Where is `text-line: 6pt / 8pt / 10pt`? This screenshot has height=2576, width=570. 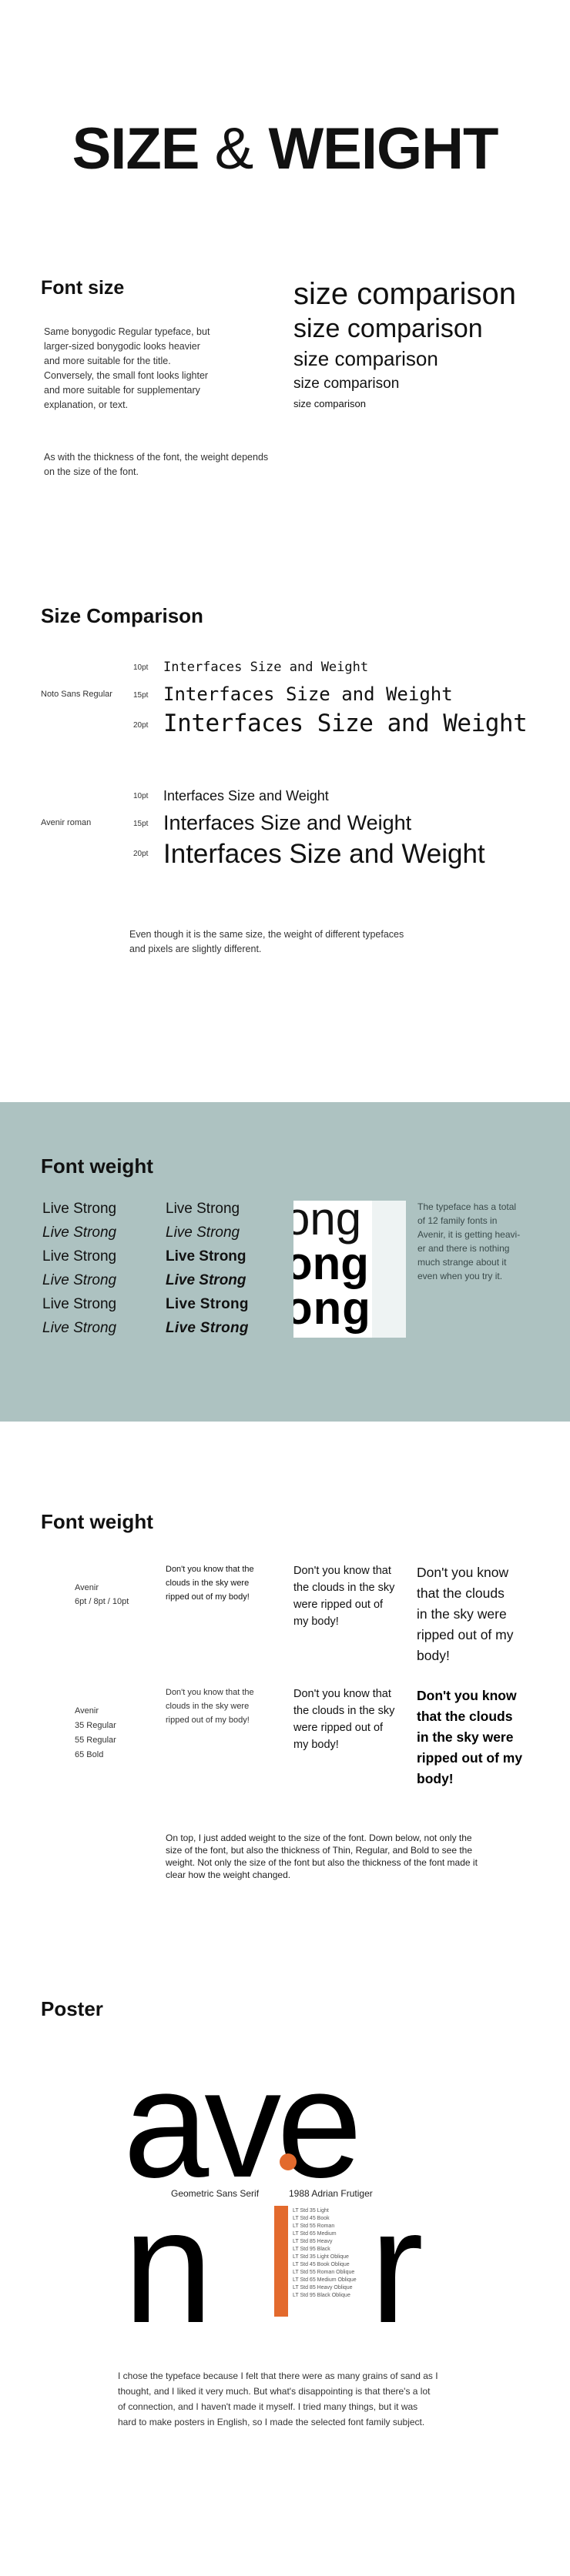
text-line: 6pt / 8pt / 10pt is located at coordinates (102, 1602).